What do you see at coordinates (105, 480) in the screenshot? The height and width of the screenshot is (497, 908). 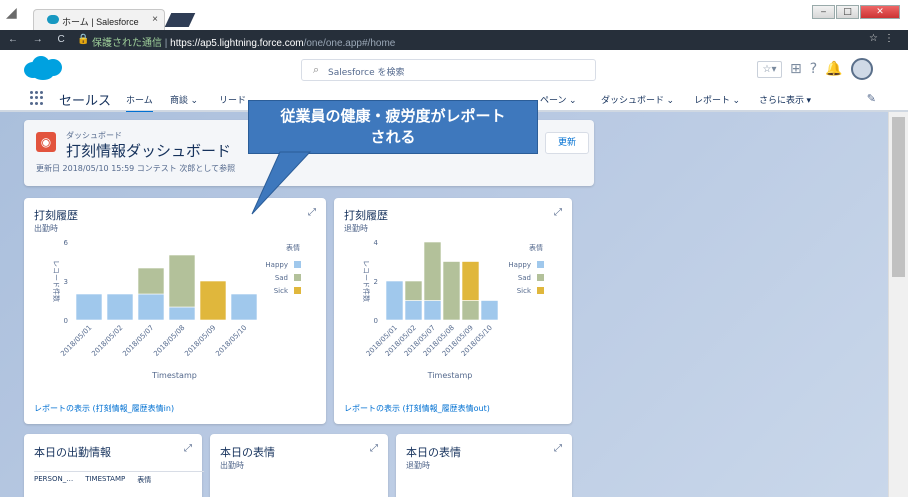 I see `column-header: TIMESTAMP` at bounding box center [105, 480].